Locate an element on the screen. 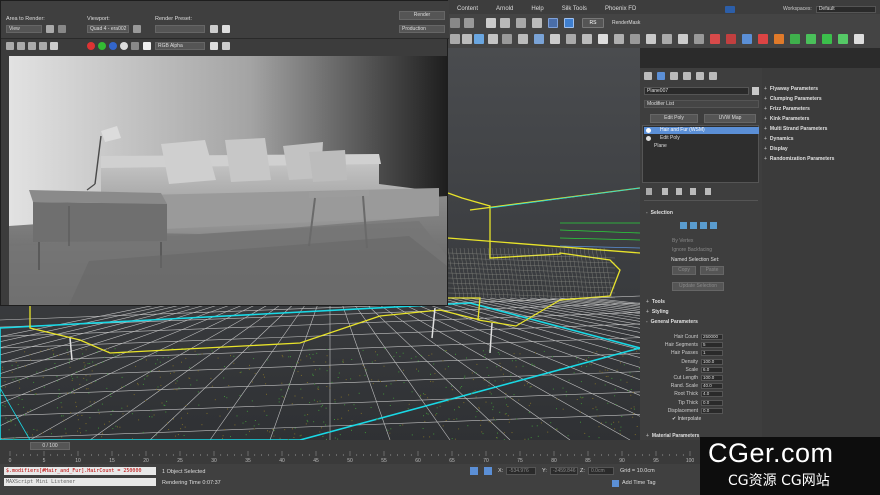  copy-button: Copy is located at coordinates (684, 270).